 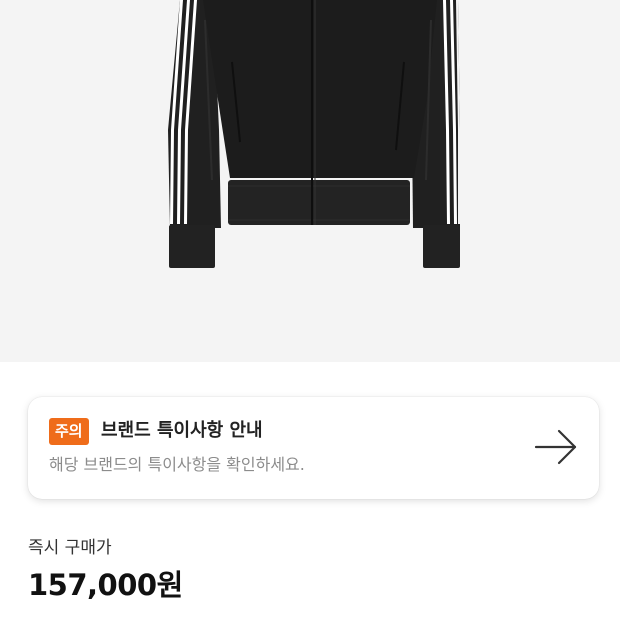 What do you see at coordinates (105, 585) in the screenshot?
I see `price-value: 157,000원` at bounding box center [105, 585].